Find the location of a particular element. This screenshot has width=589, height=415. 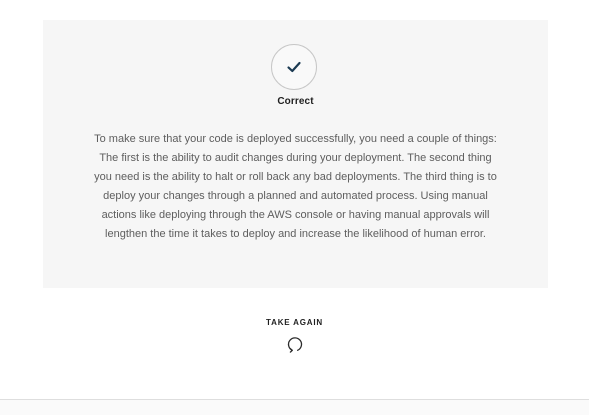

take-again-button: TAKE AGAIN is located at coordinates (294, 338).